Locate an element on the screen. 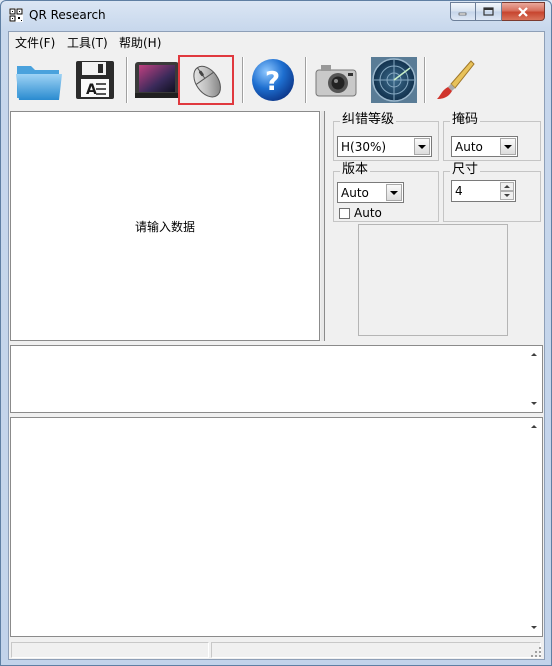 The image size is (552, 666). version-auto-checkbox is located at coordinates (344, 213).